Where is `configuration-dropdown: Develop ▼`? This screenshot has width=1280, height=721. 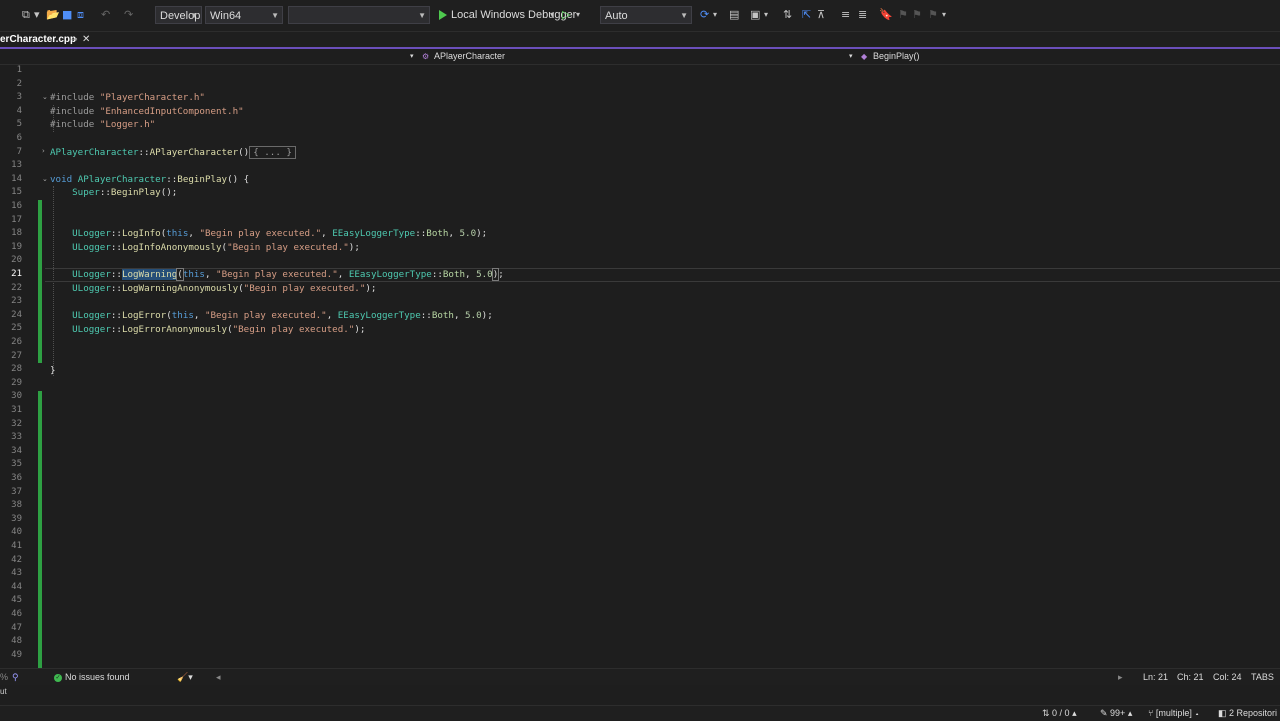 configuration-dropdown: Develop ▼ is located at coordinates (178, 15).